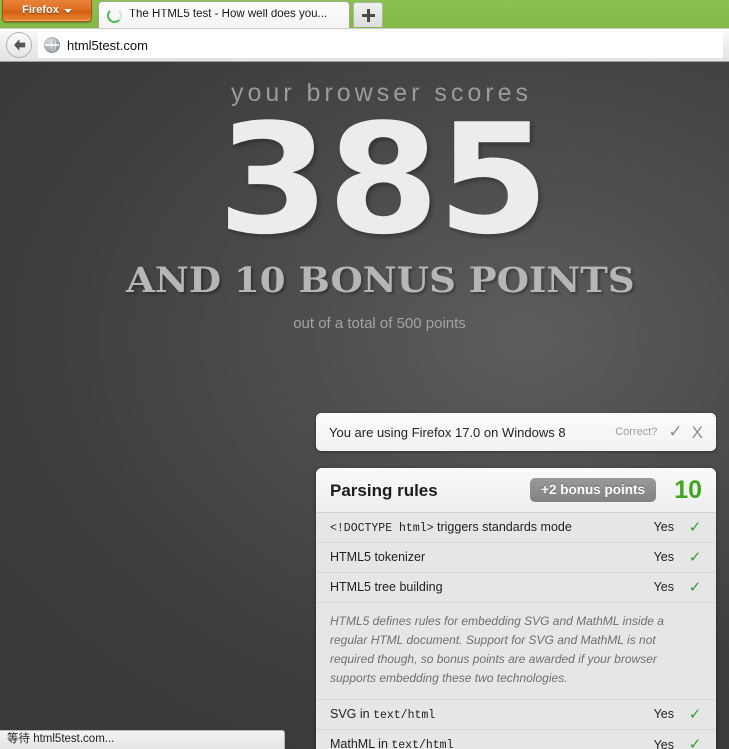 The width and height of the screenshot is (729, 749). Describe the element at coordinates (107, 45) in the screenshot. I see `address-bar-url: html5test.com` at that location.